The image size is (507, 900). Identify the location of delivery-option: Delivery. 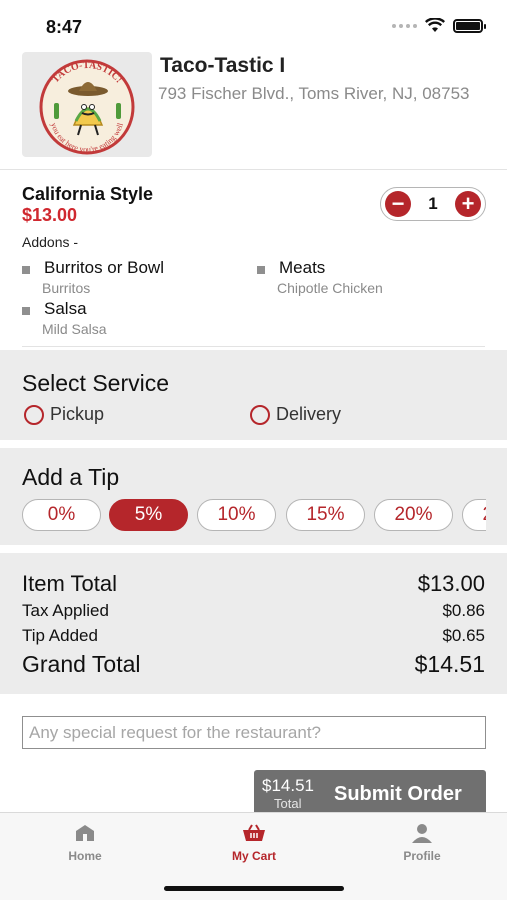
(295, 414).